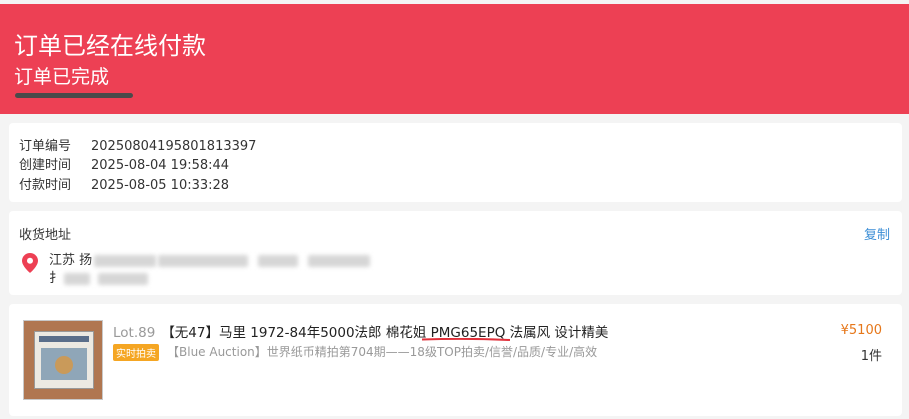 The height and width of the screenshot is (419, 909). What do you see at coordinates (861, 330) in the screenshot?
I see `product-price: ¥5100` at bounding box center [861, 330].